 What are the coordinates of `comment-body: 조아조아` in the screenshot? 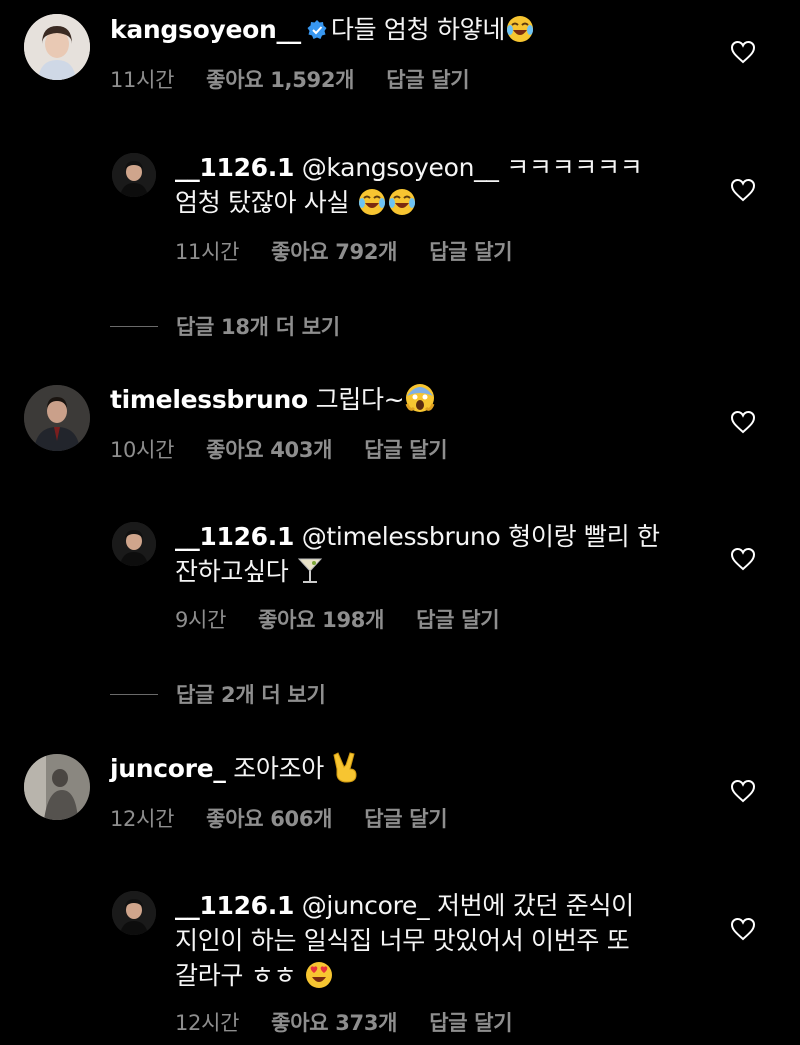 It's located at (279, 768).